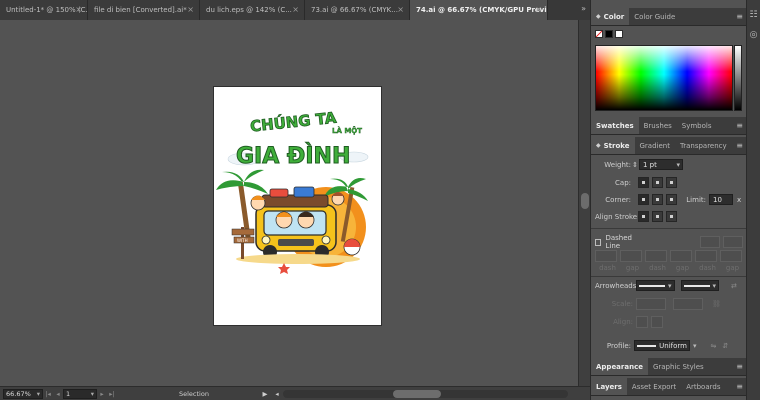  What do you see at coordinates (738, 78) in the screenshot?
I see `color-value-slider` at bounding box center [738, 78].